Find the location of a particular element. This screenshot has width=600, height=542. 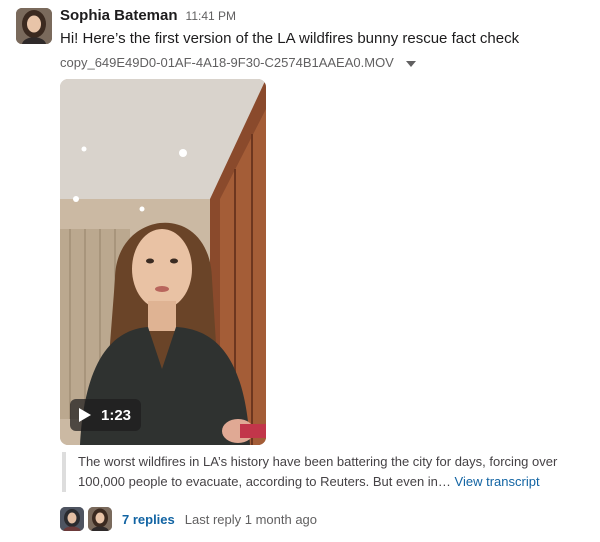

chevron-down-icon is located at coordinates (410, 63).